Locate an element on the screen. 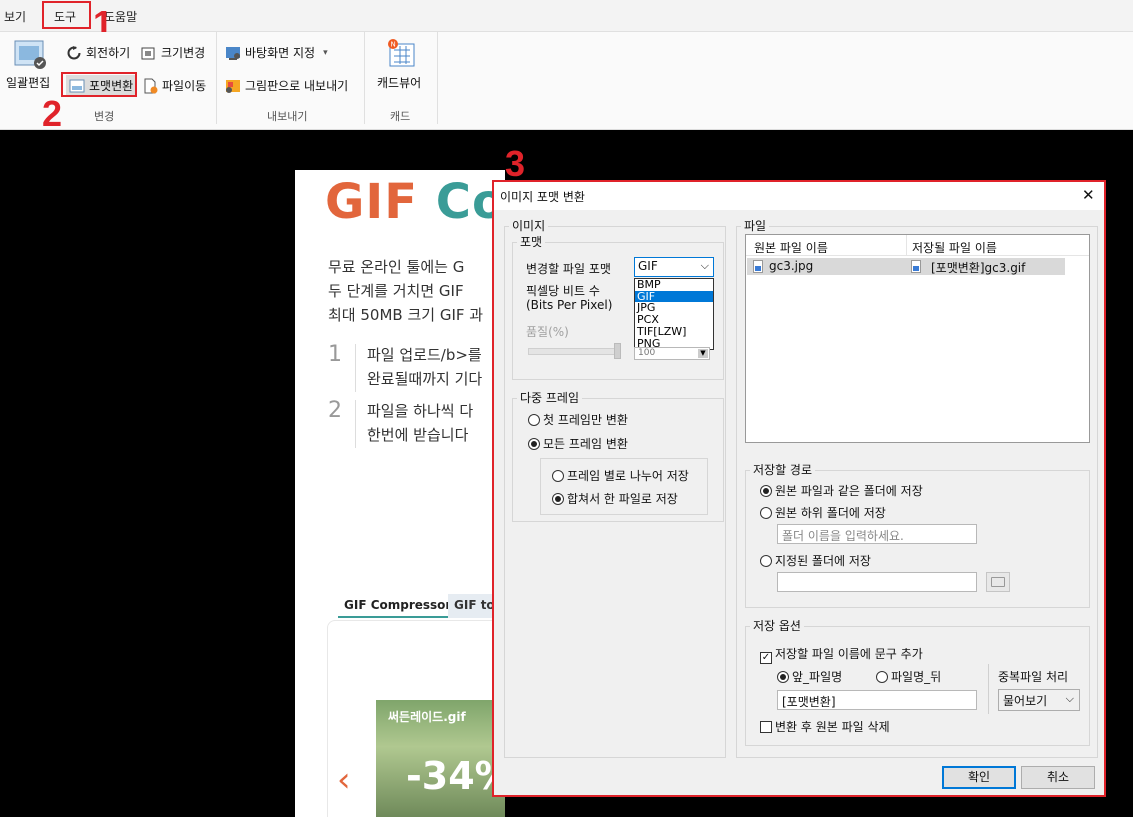 Image resolution: width=1133 pixels, height=817 pixels. resize-label: 크기변경 is located at coordinates (183, 53).